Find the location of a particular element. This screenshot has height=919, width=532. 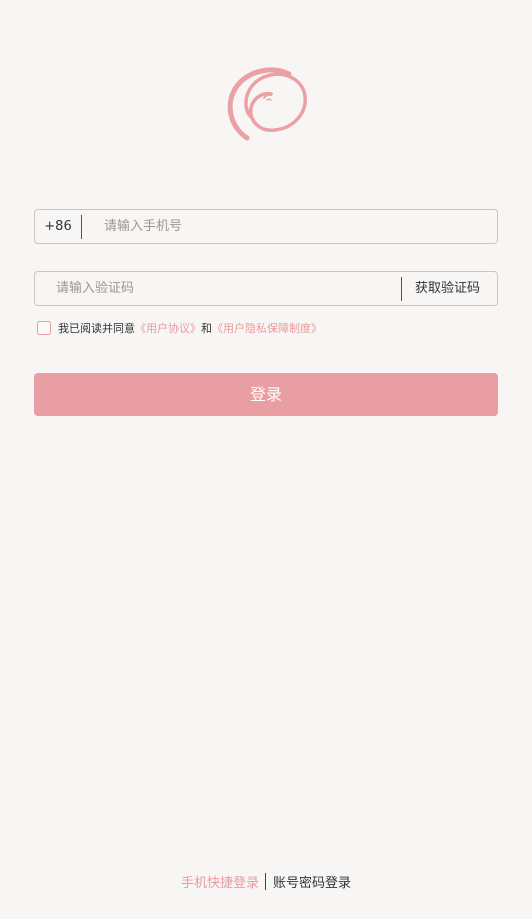

tab-password-login: 账号密码登录 is located at coordinates (308, 881).